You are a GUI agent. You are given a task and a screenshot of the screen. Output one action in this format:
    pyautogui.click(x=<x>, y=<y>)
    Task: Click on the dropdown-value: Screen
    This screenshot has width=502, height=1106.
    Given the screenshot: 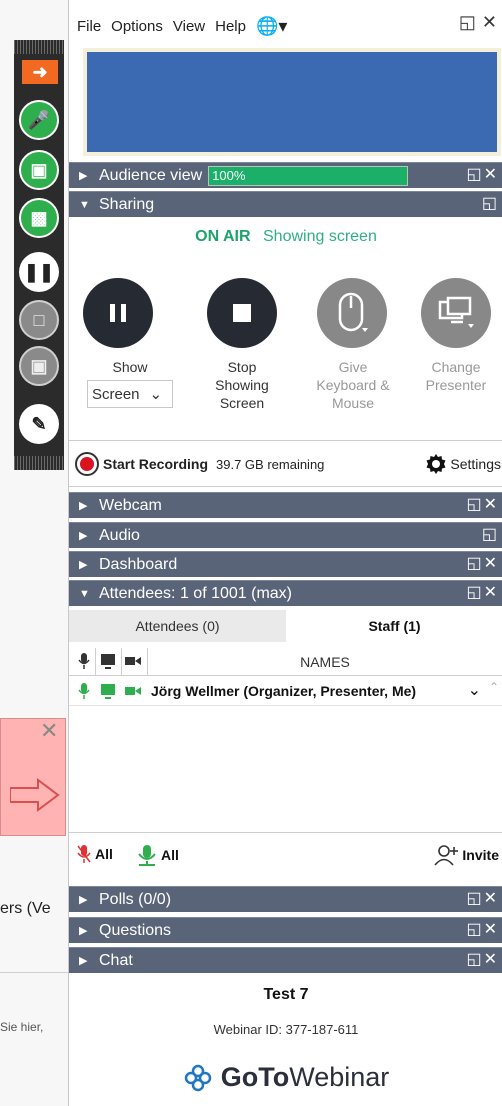 What is the action you would take?
    pyautogui.click(x=116, y=394)
    